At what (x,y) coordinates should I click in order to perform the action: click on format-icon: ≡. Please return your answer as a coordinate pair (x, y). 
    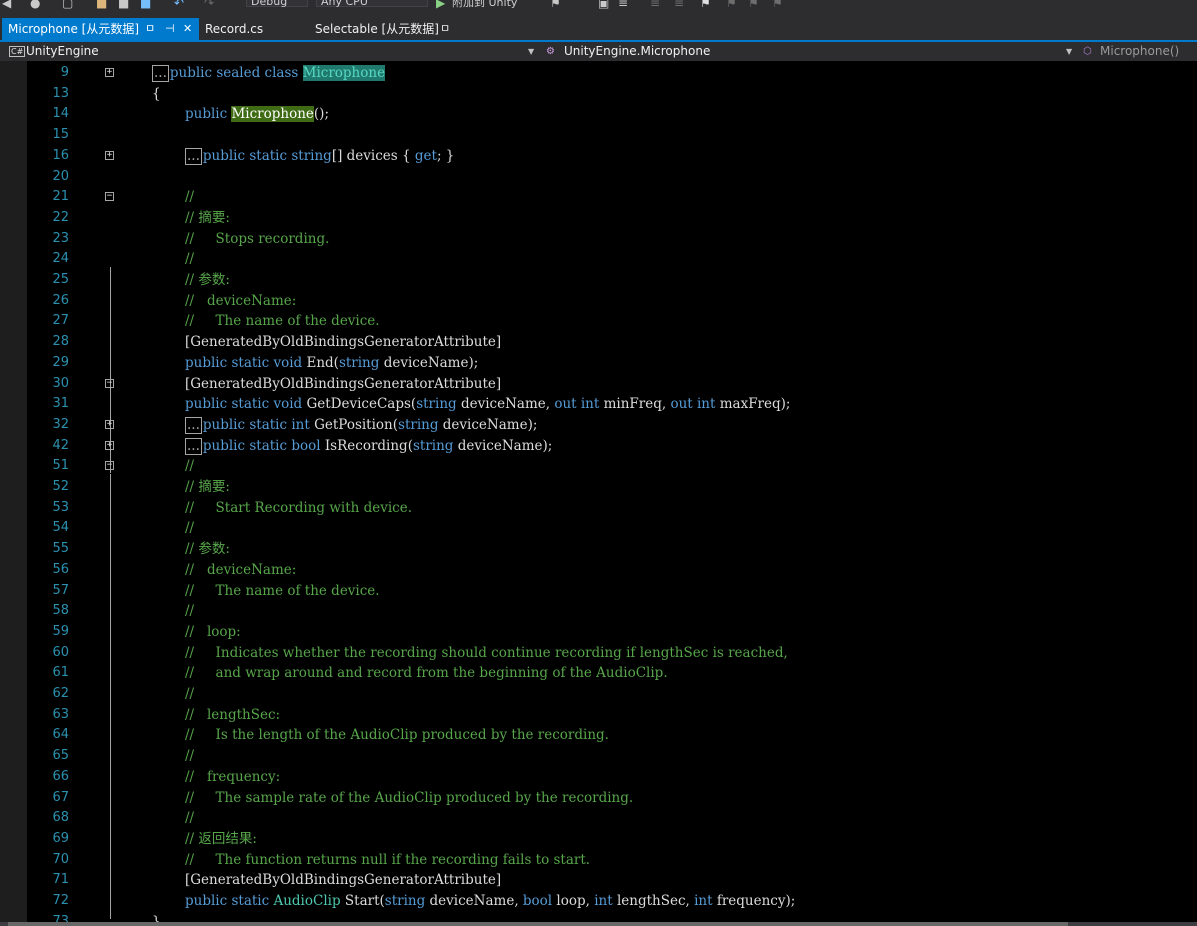
    Looking at the image, I should click on (623, 5).